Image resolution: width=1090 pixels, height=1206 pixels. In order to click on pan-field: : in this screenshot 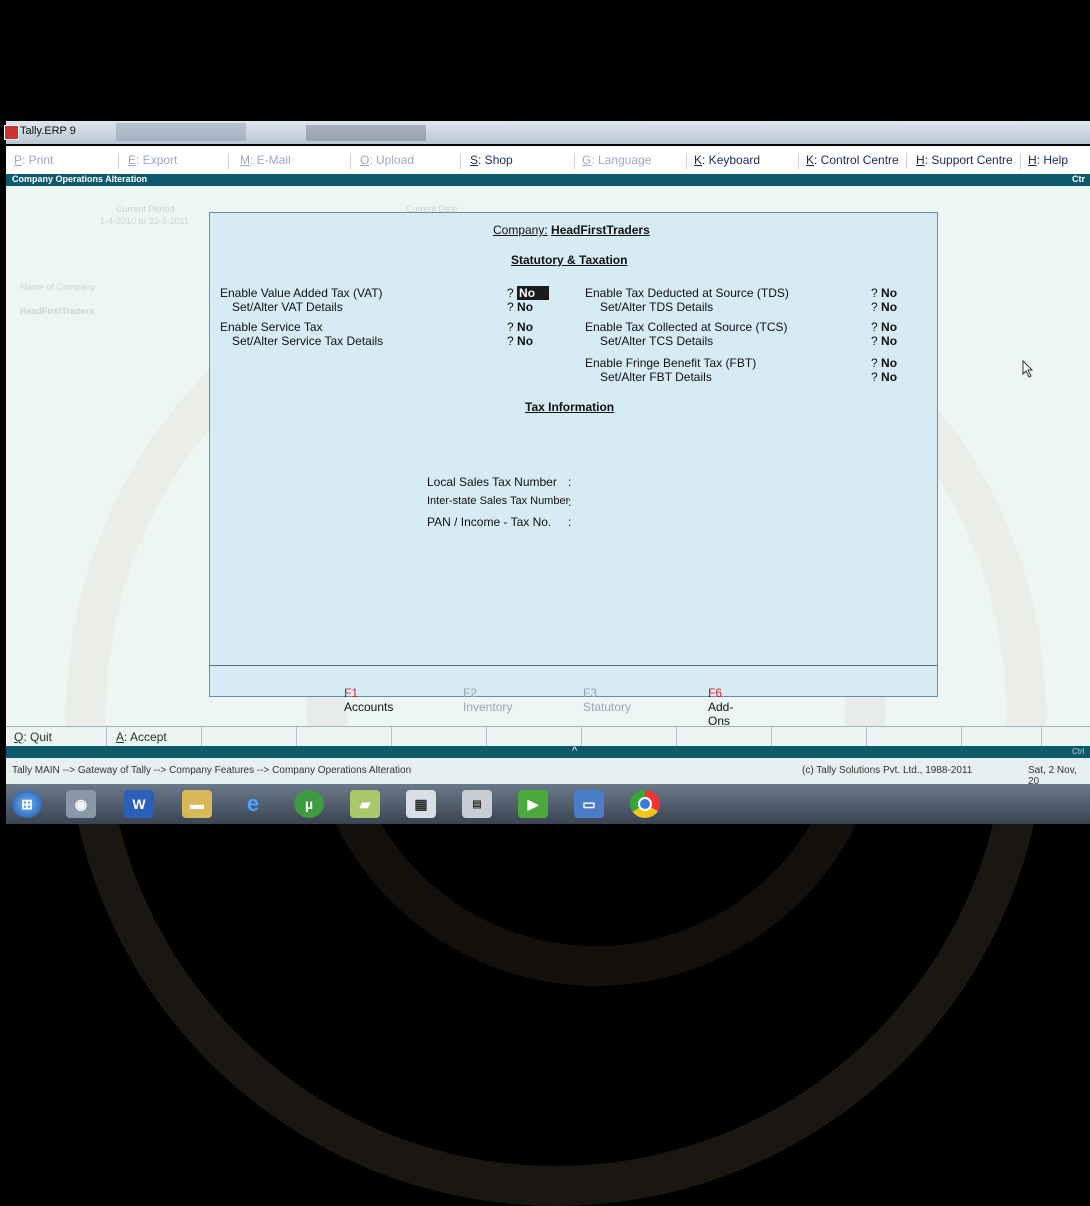, I will do `click(569, 522)`.